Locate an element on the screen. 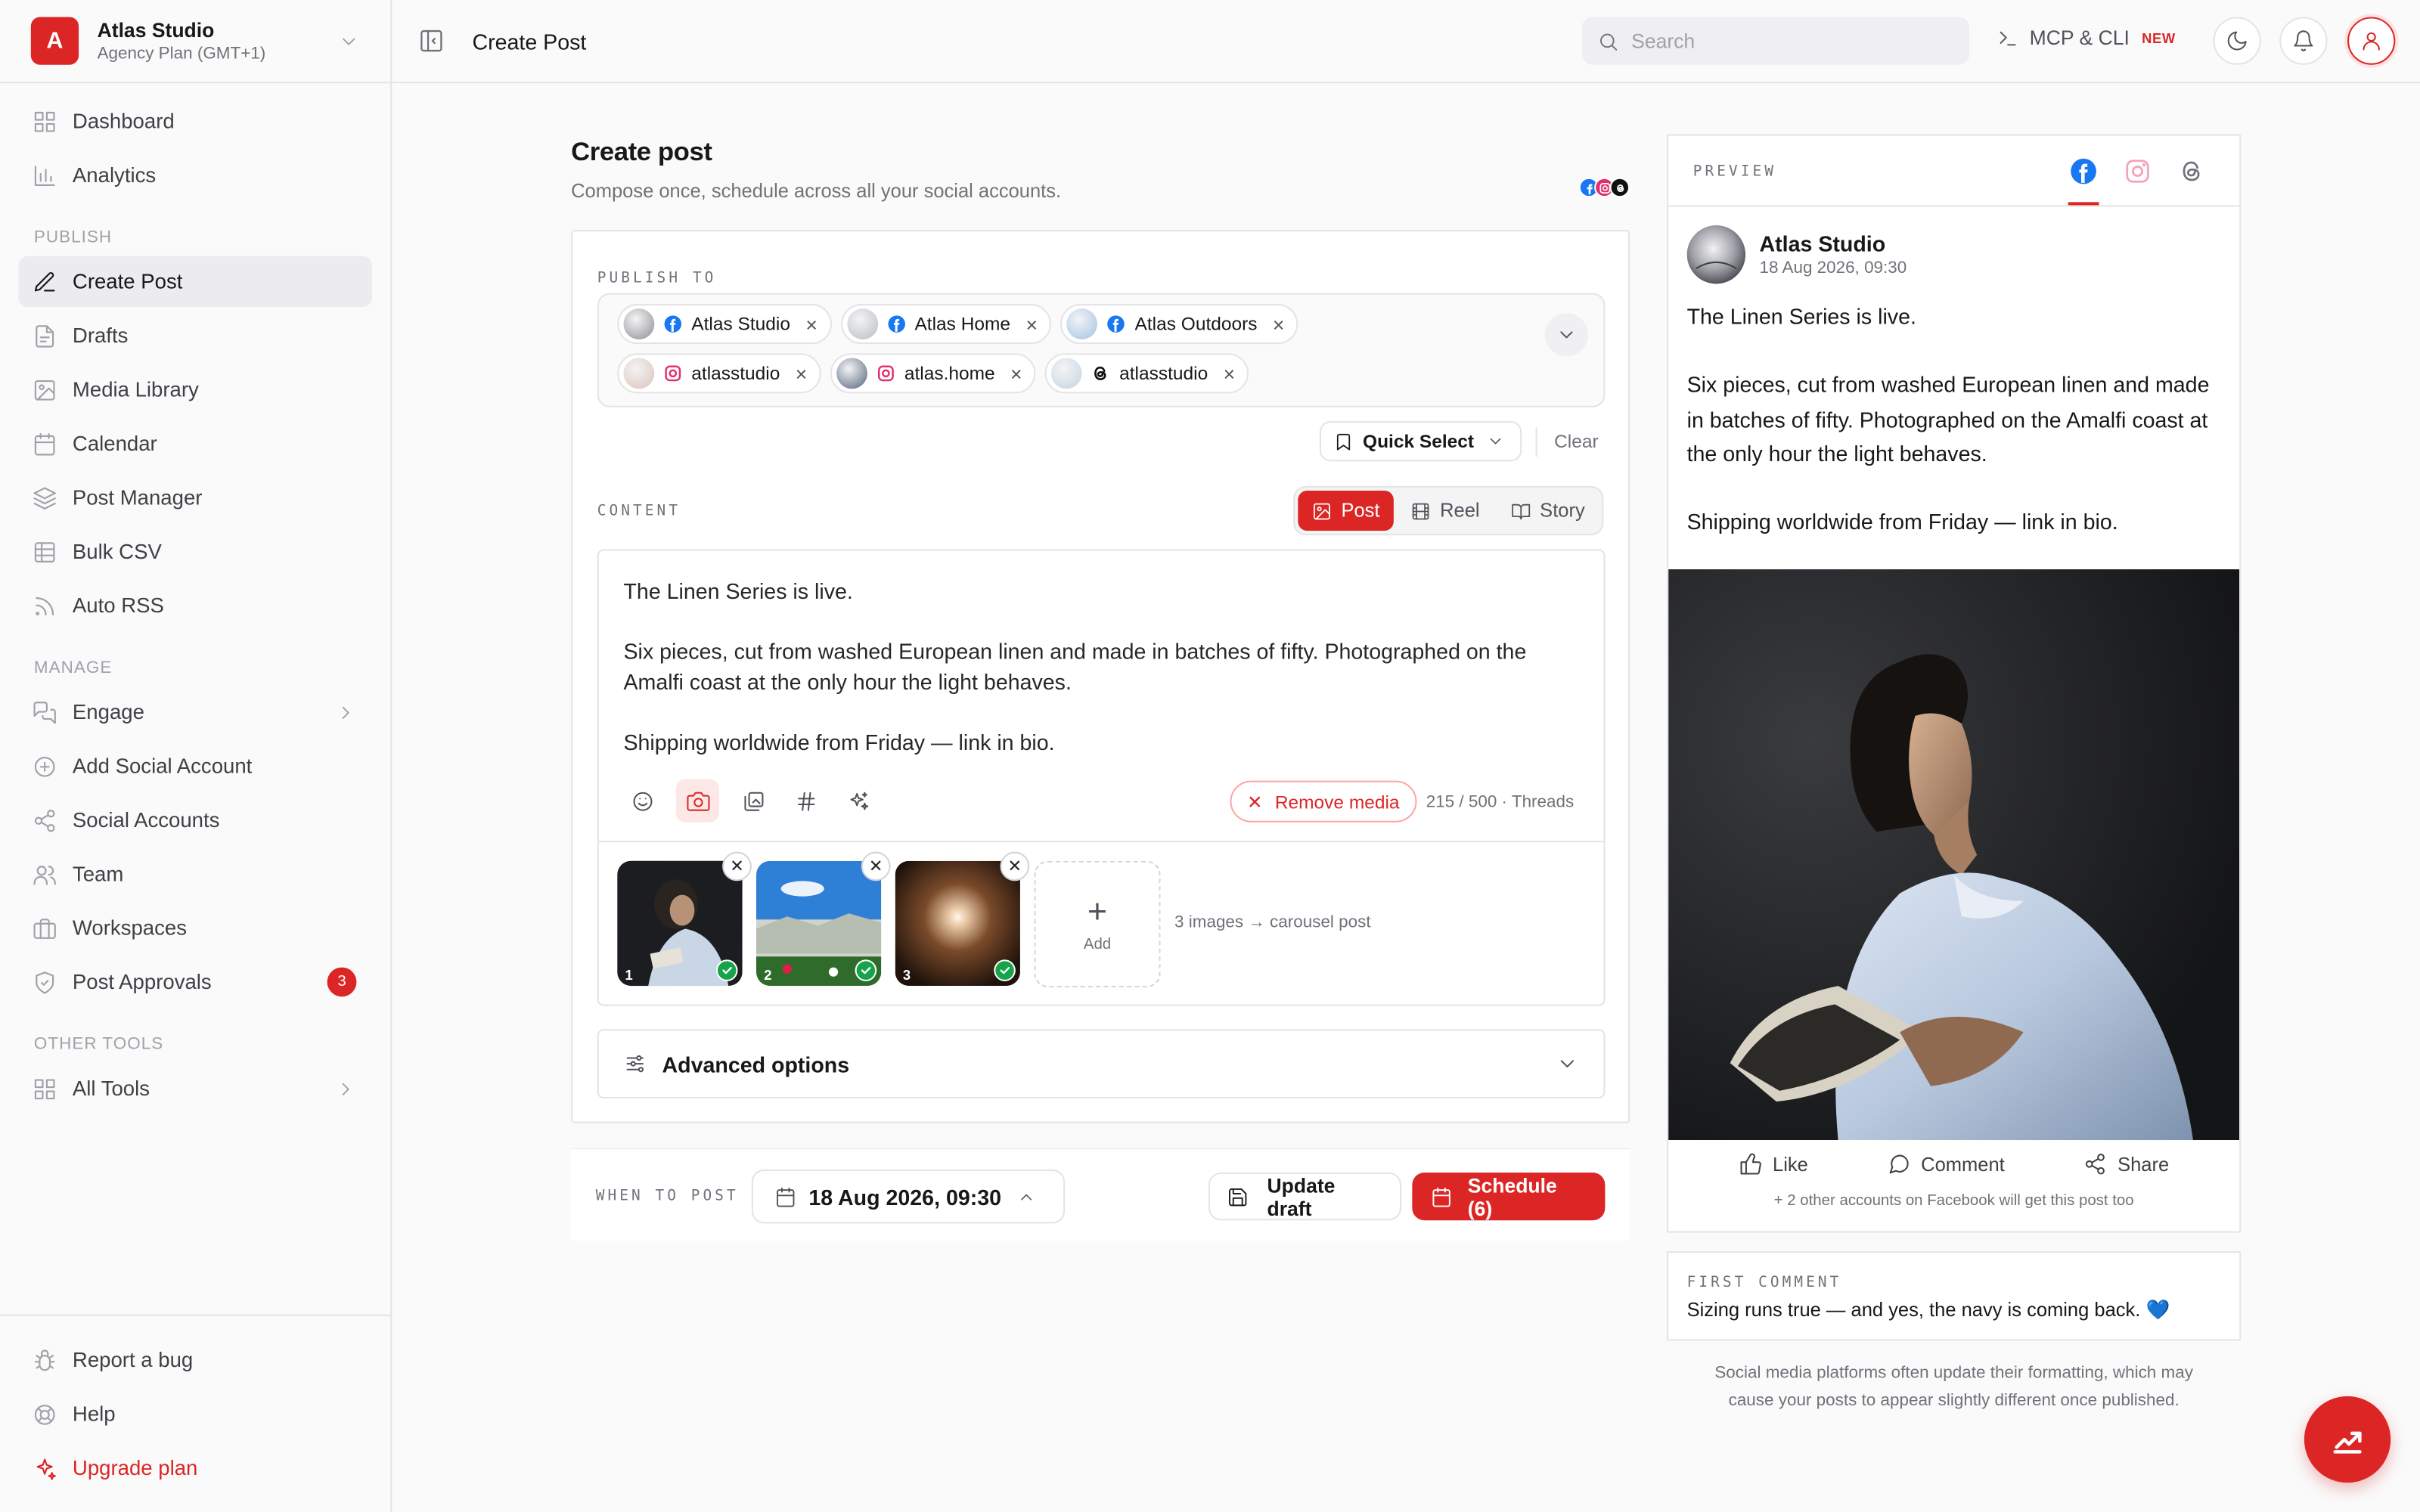  nav-dashboard: Dashboard is located at coordinates (194, 121).